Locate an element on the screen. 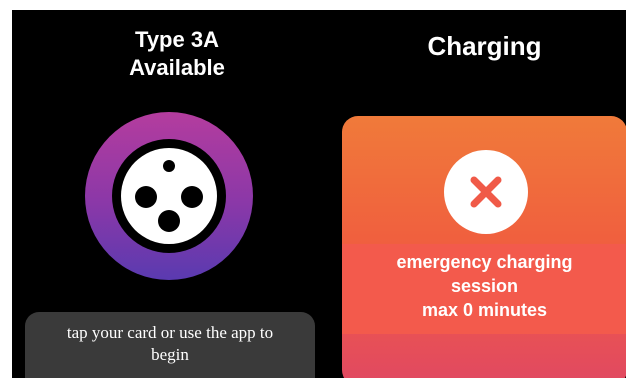  close-x-icon is located at coordinates (486, 192).